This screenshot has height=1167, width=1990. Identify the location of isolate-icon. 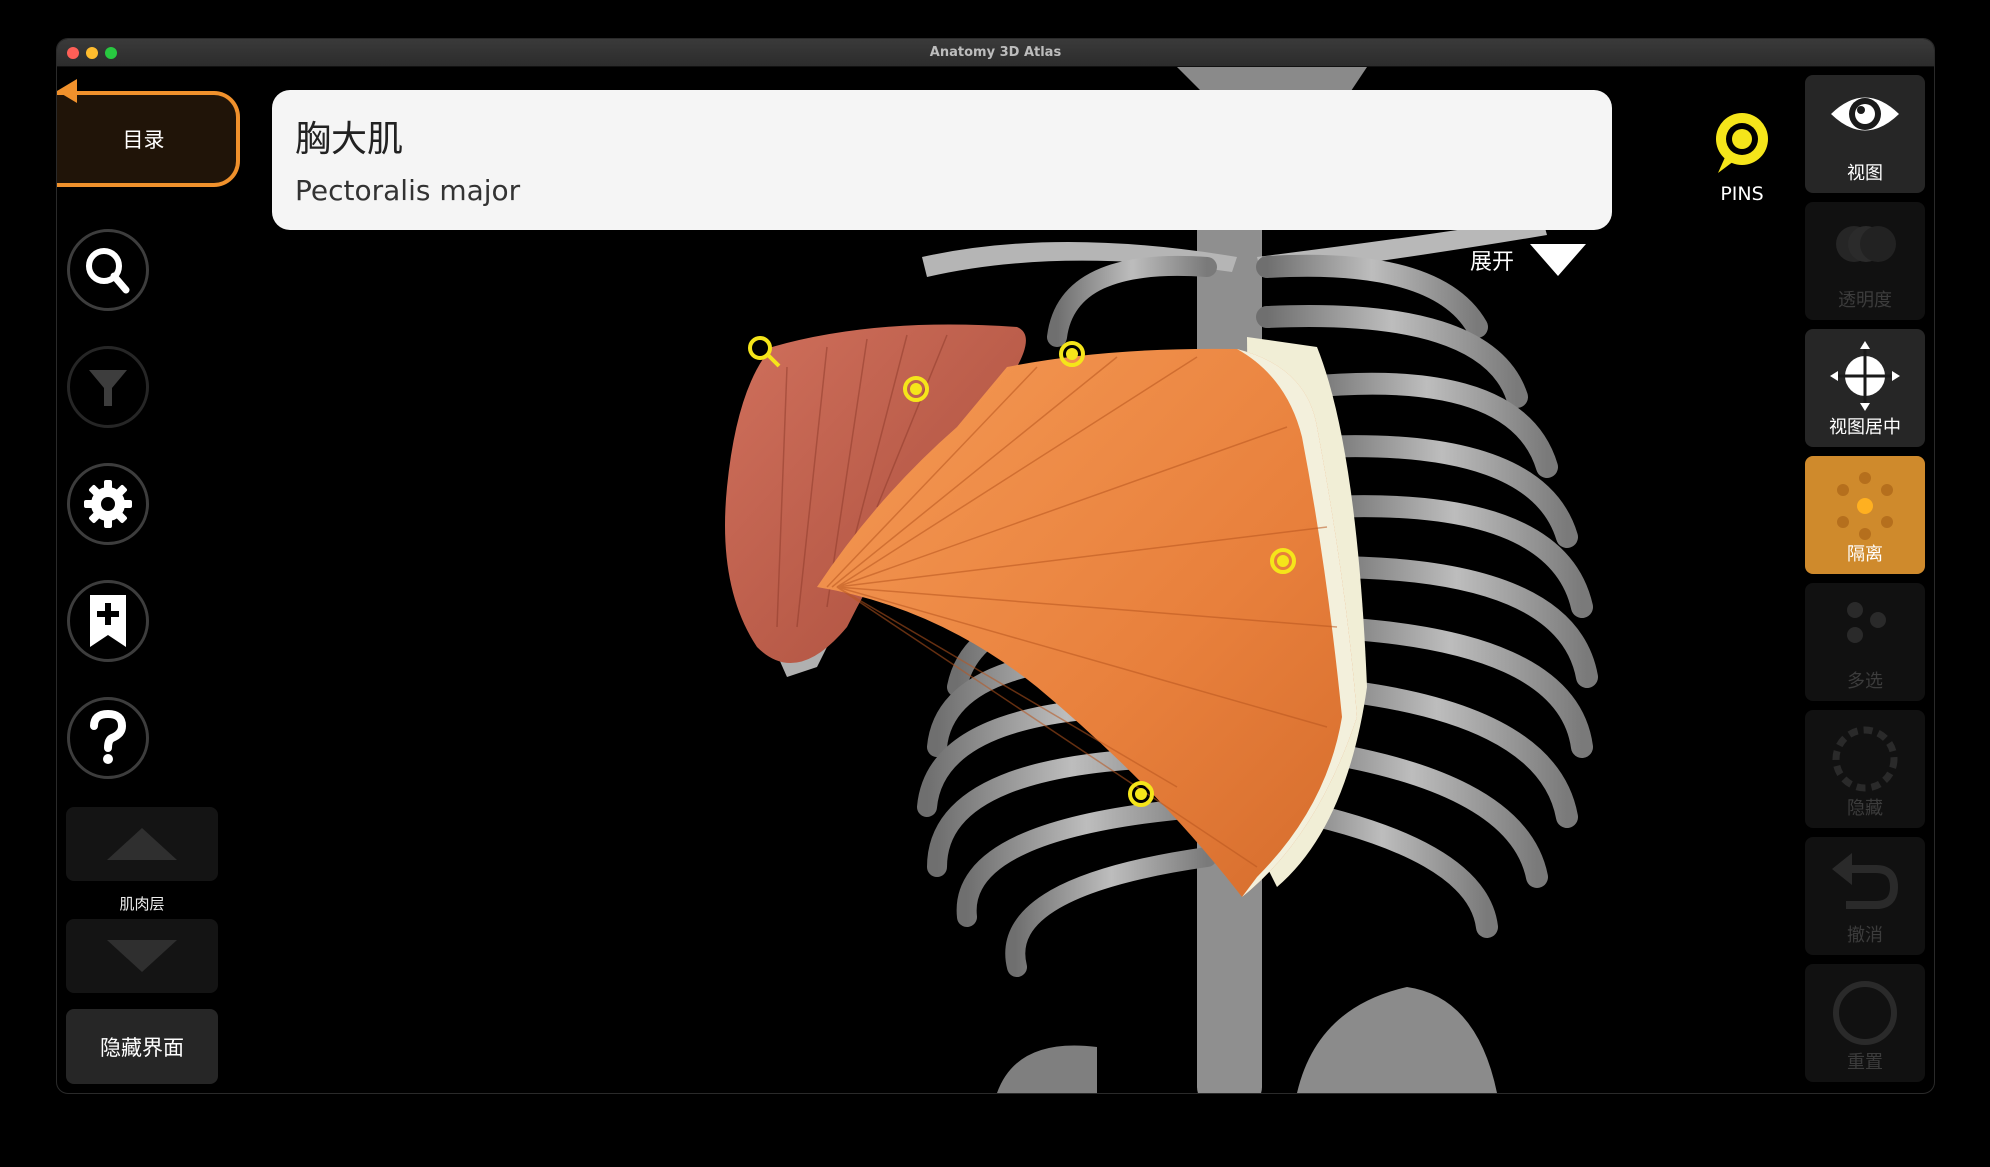
(1865, 506).